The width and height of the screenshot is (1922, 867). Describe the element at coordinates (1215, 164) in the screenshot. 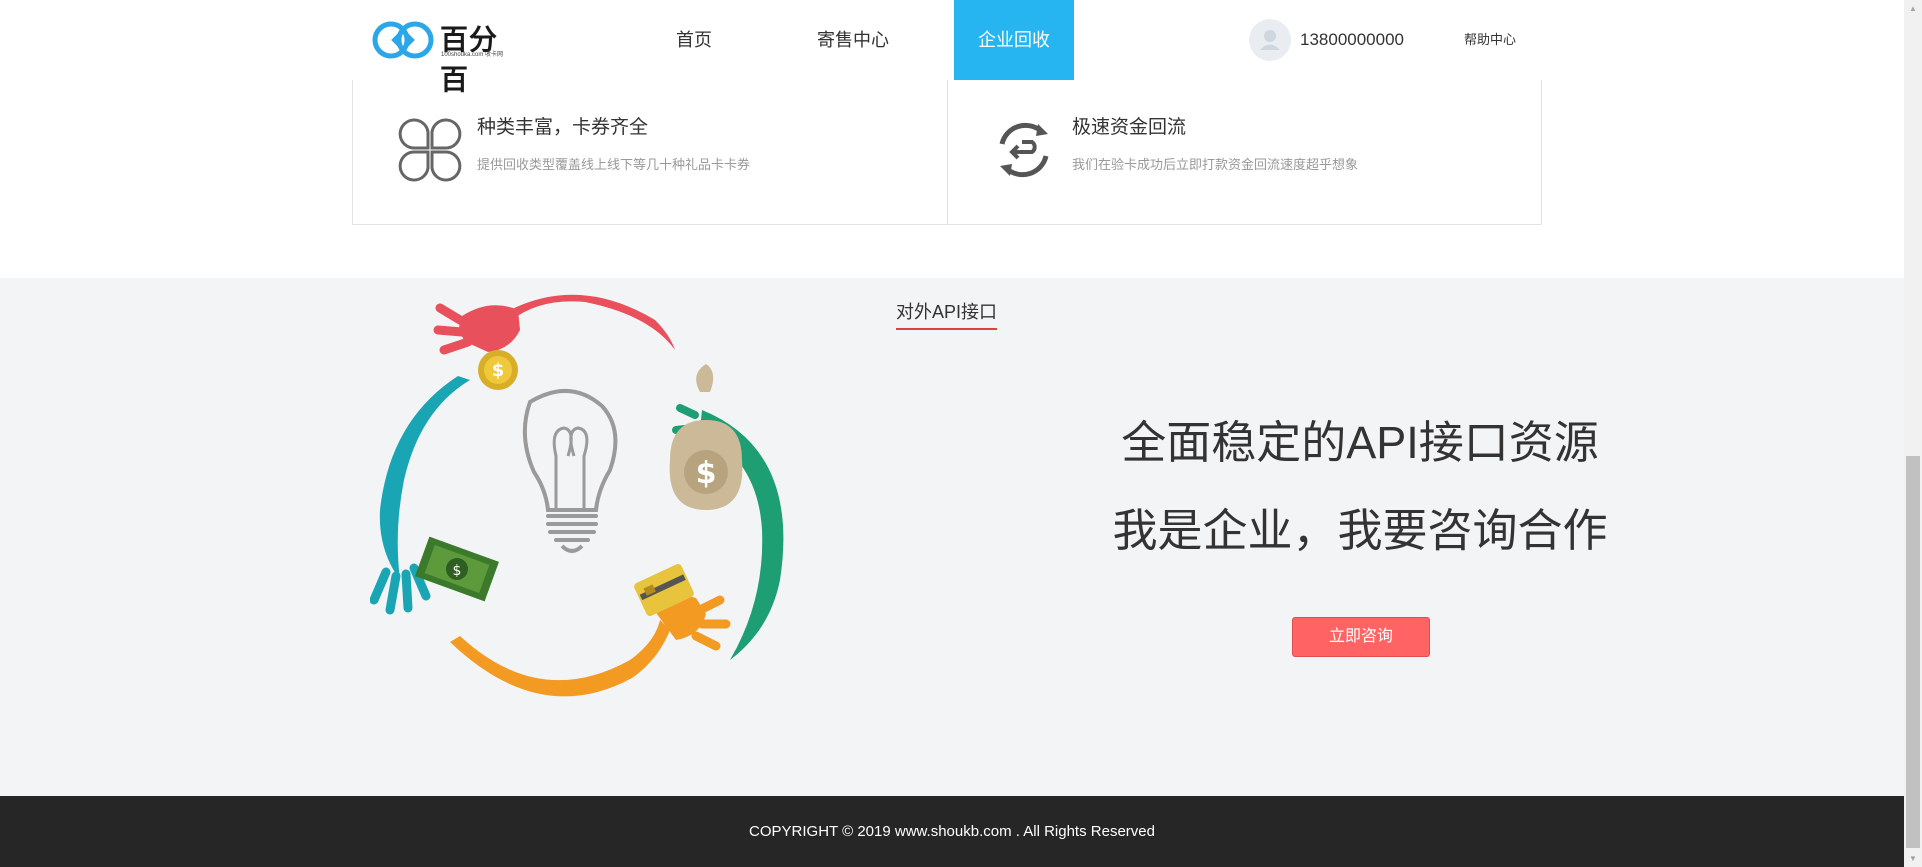

I see `feature-desc: 我们在验卡成功后立即打款资金回流速度超乎想象` at that location.